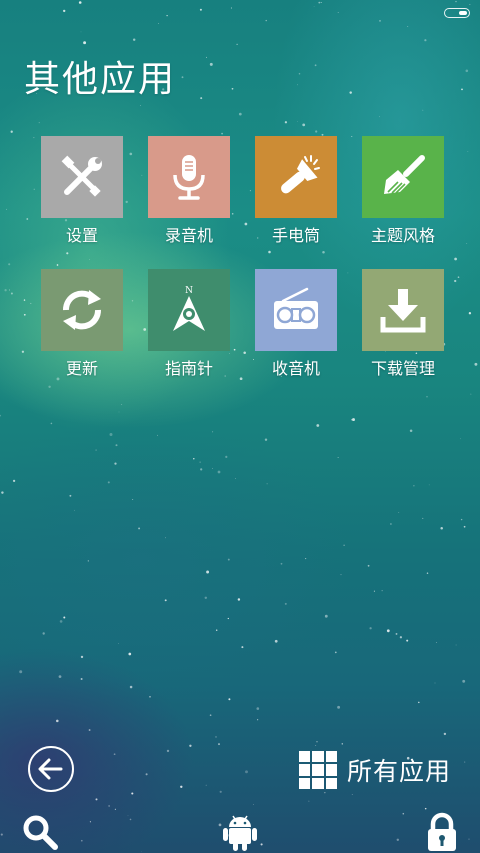  I want to click on android-button, so click(240, 832).